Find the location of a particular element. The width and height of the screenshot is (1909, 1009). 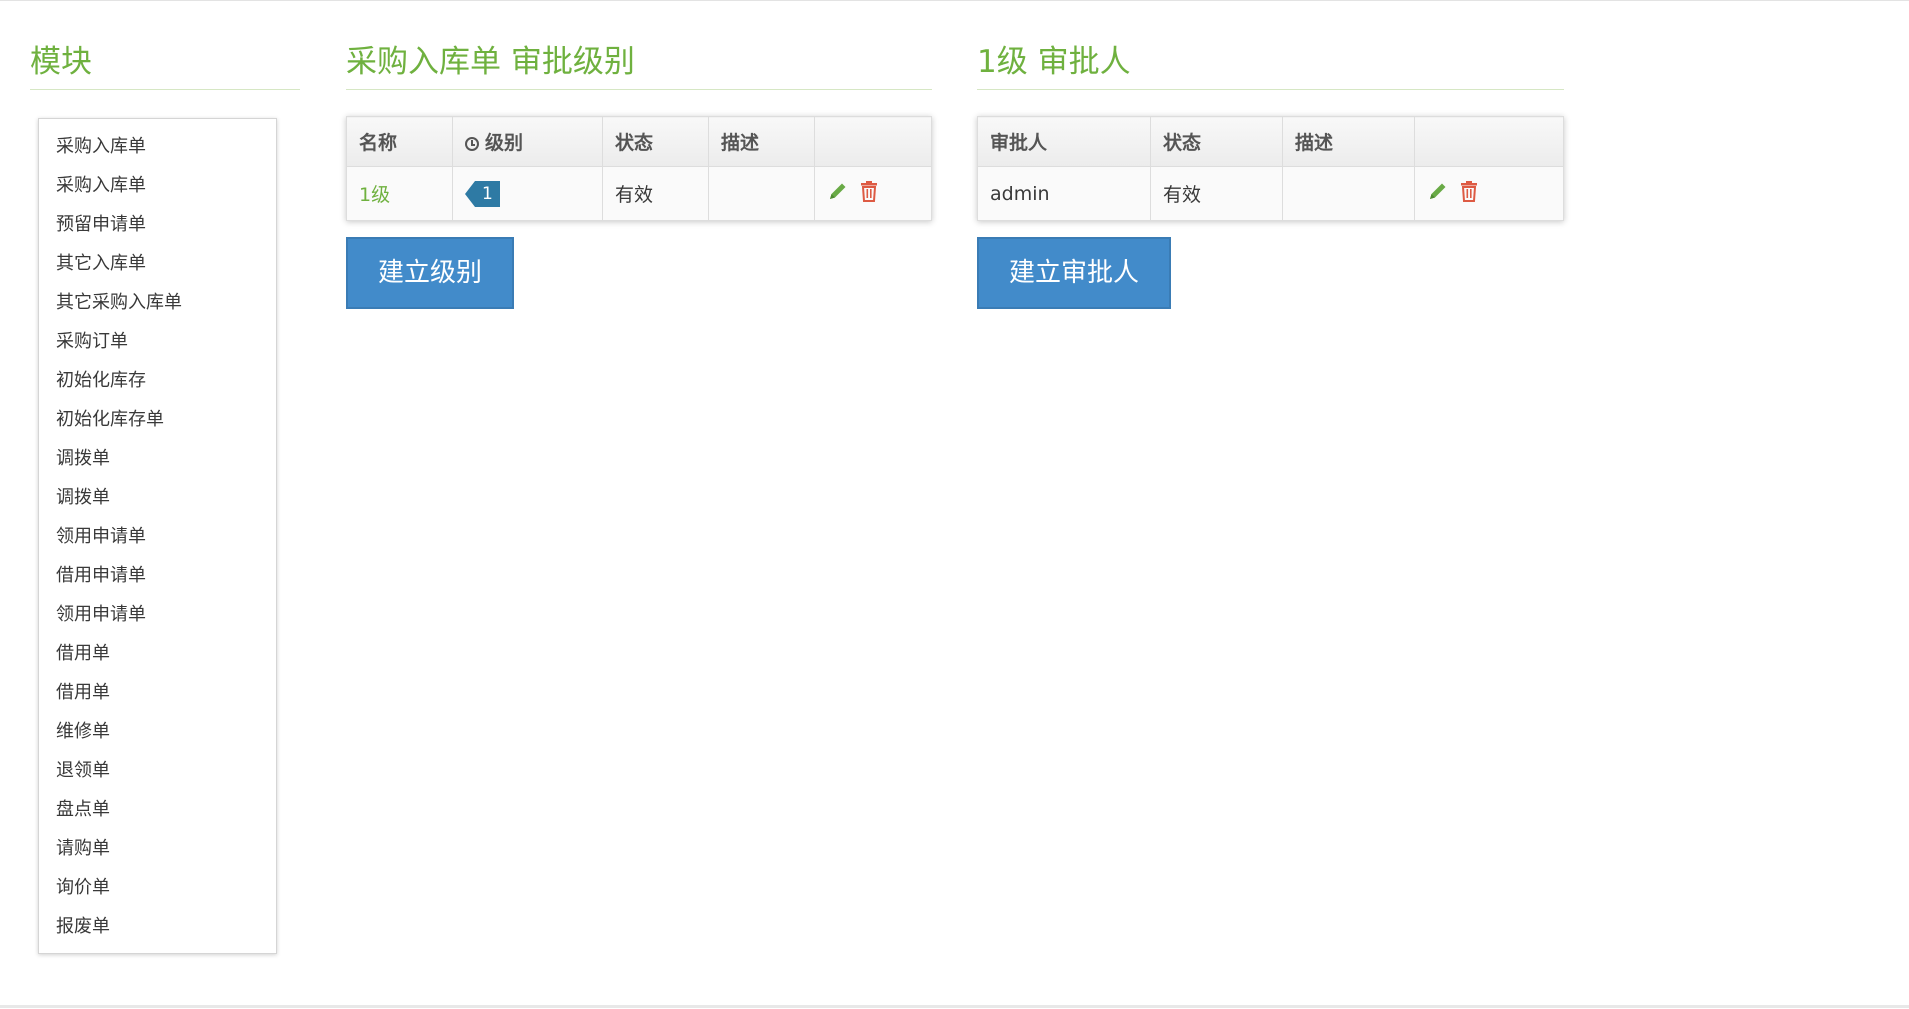

module-item: 维修单 is located at coordinates (157, 731).